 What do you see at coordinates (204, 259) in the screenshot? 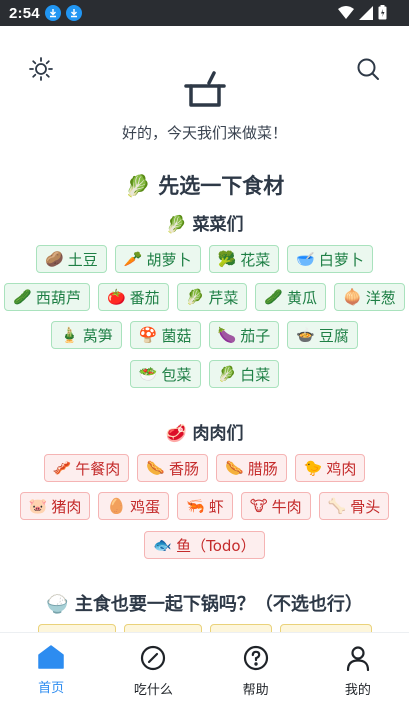
I see `vegetable-row: 🥔 土豆 🥕 胡萝卜 🥦 花菜 🥣 白萝卜` at bounding box center [204, 259].